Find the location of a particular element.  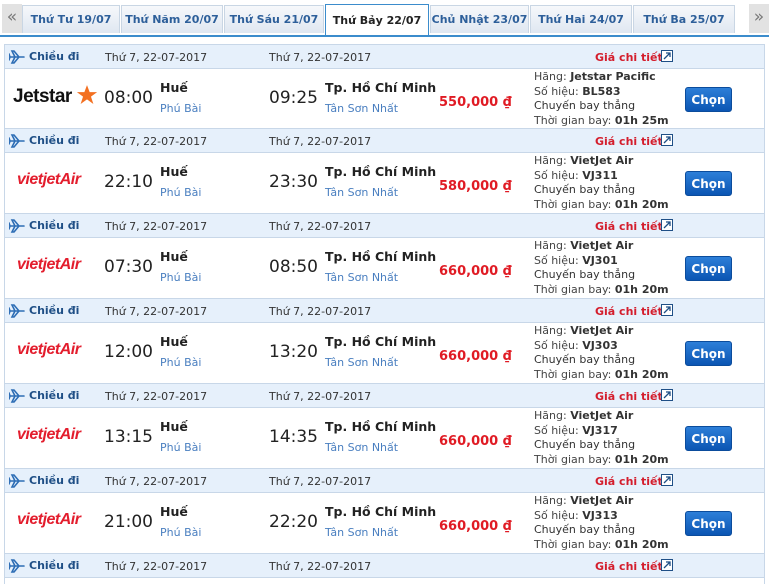

tab-date-1: Thứ Tư 19/07 is located at coordinates (71, 19).